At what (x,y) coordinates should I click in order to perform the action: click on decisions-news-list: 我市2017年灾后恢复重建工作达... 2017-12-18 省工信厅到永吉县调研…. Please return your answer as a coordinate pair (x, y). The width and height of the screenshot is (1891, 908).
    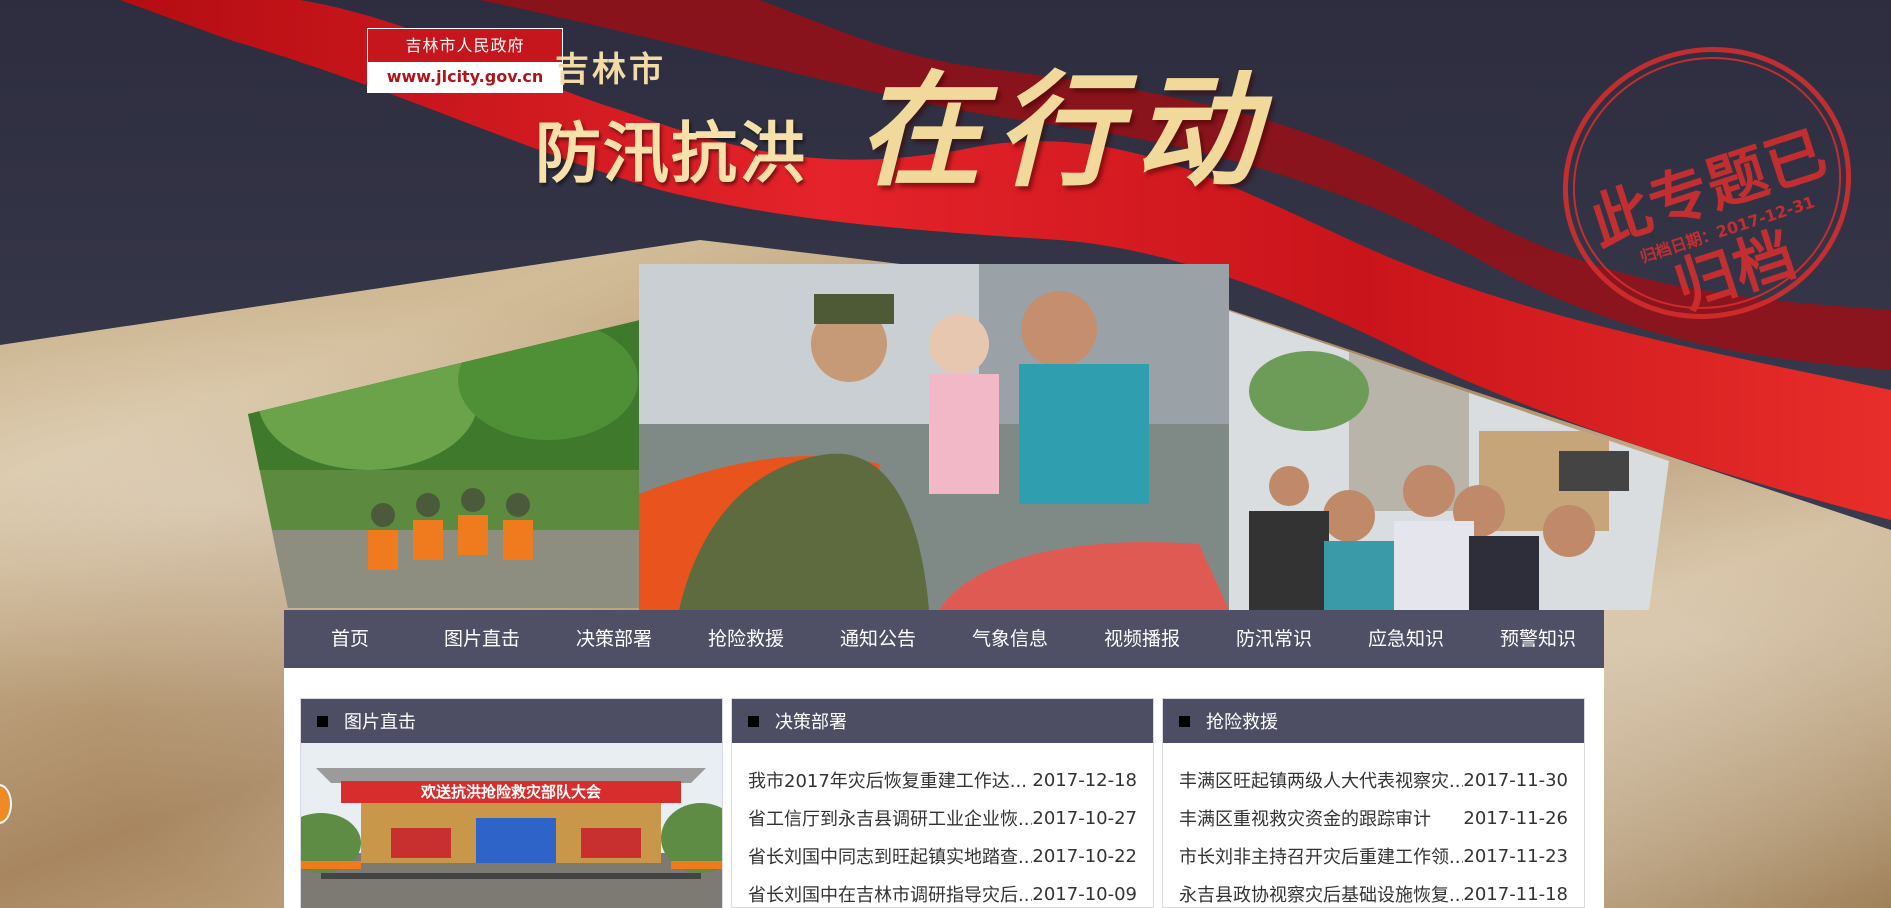
    Looking at the image, I should click on (942, 825).